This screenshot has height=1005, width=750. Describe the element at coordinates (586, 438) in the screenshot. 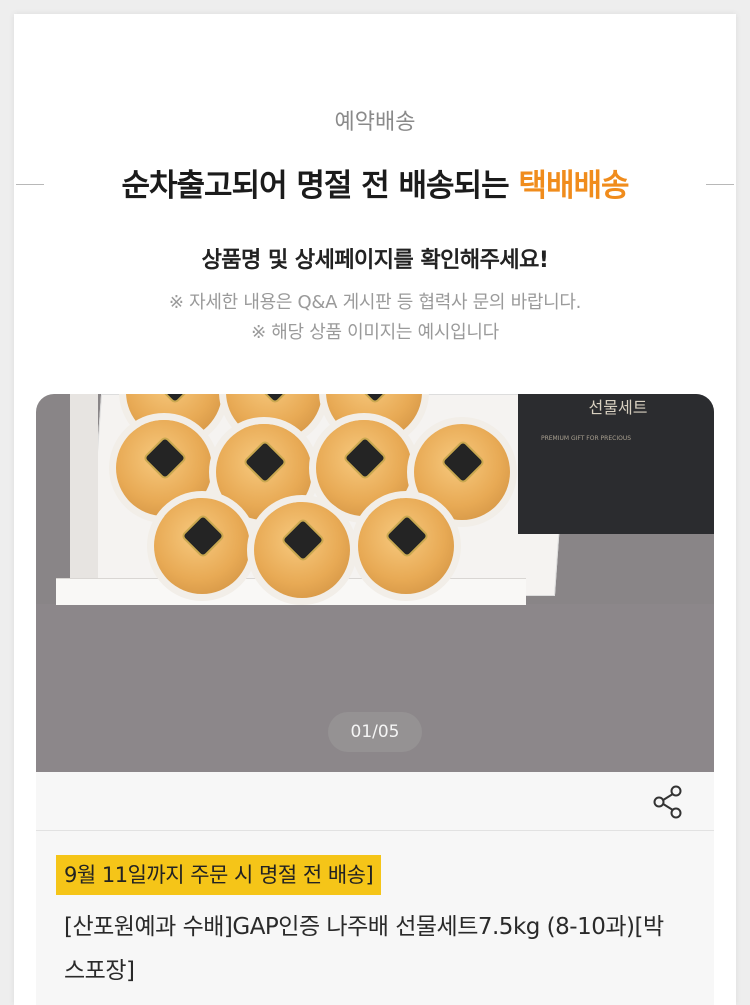

I see `gift-box-small-text: PREMIUM GIFT FOR PRECIOUS` at that location.